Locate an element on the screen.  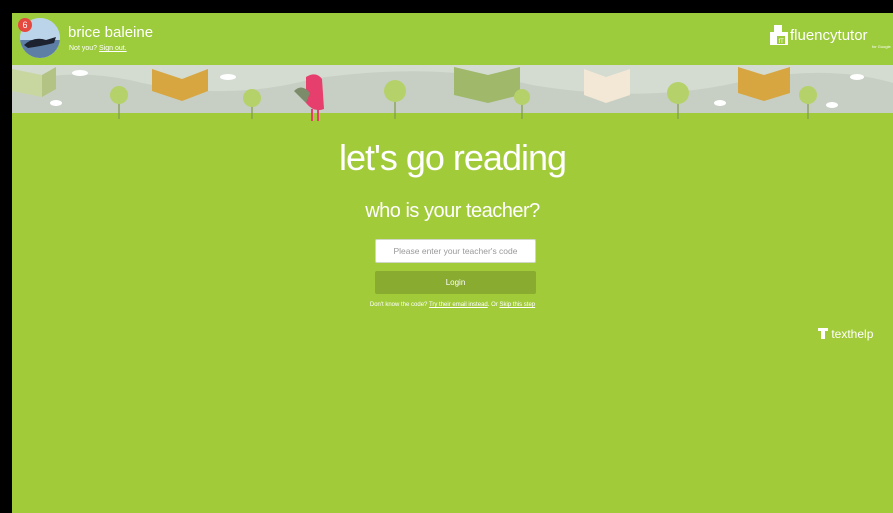
help-prefix: Don't know the code? is located at coordinates (398, 305).